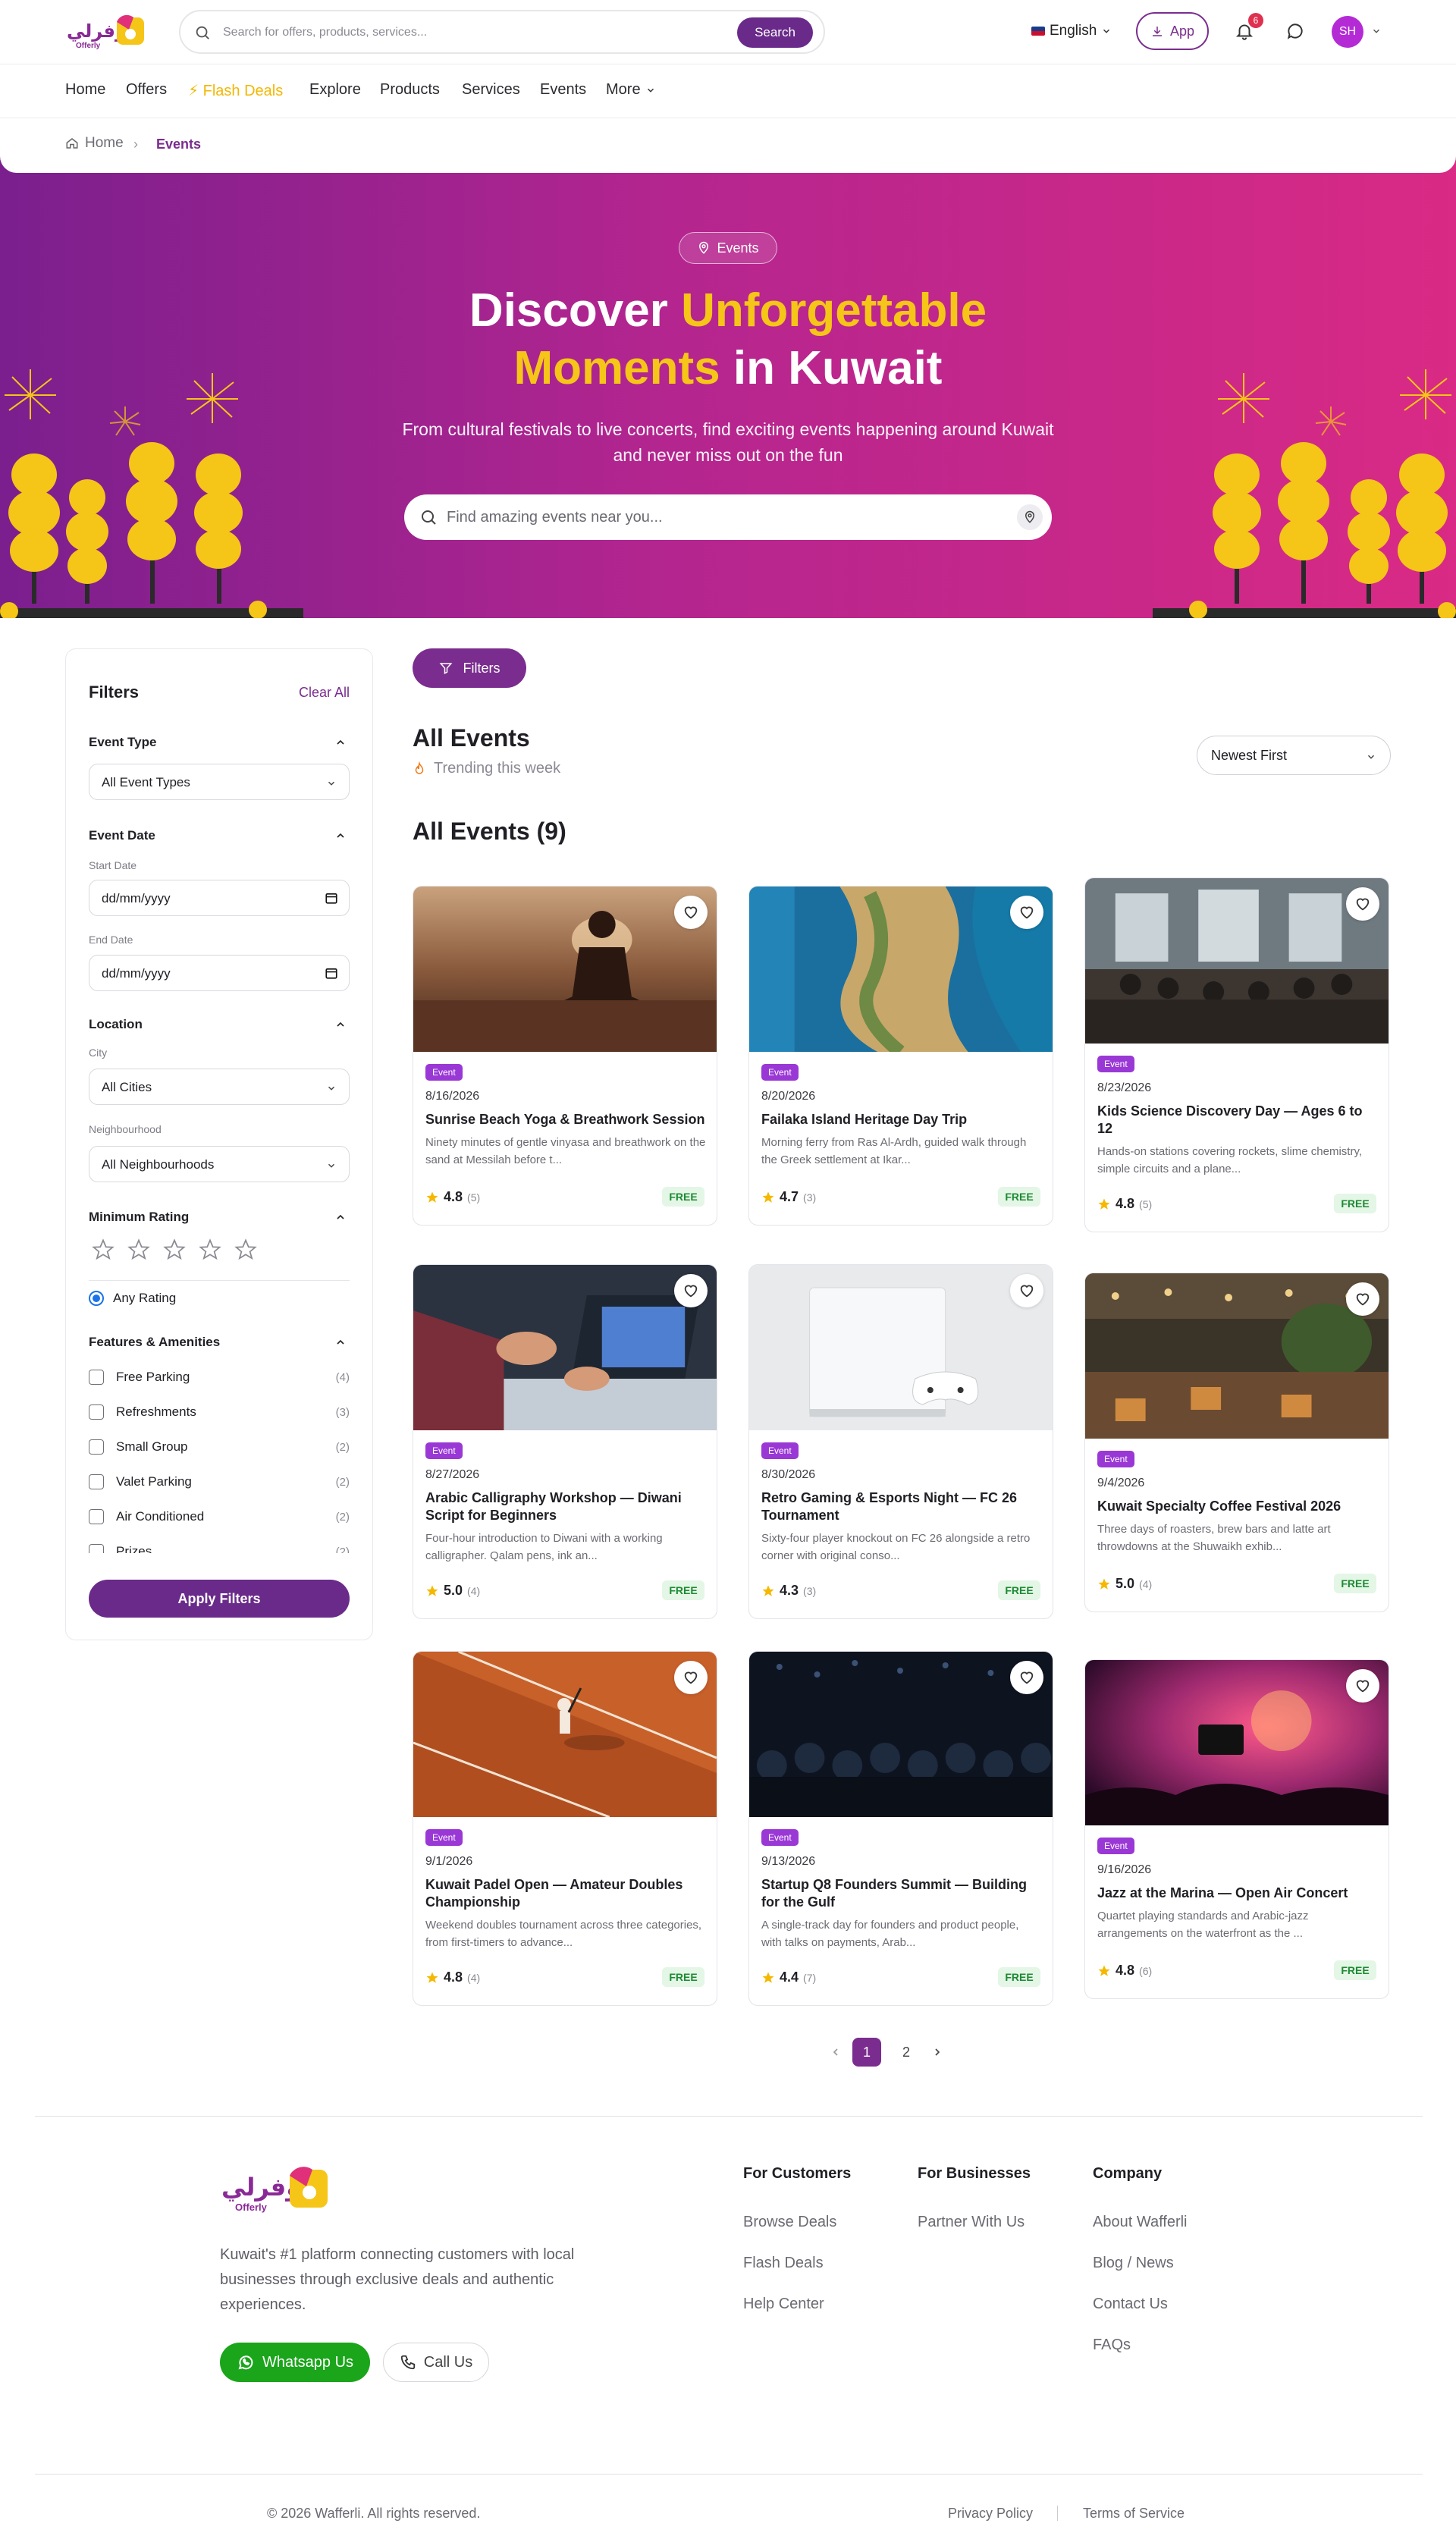 The height and width of the screenshot is (2539, 1456). Describe the element at coordinates (72, 143) in the screenshot. I see `home-icon` at that location.